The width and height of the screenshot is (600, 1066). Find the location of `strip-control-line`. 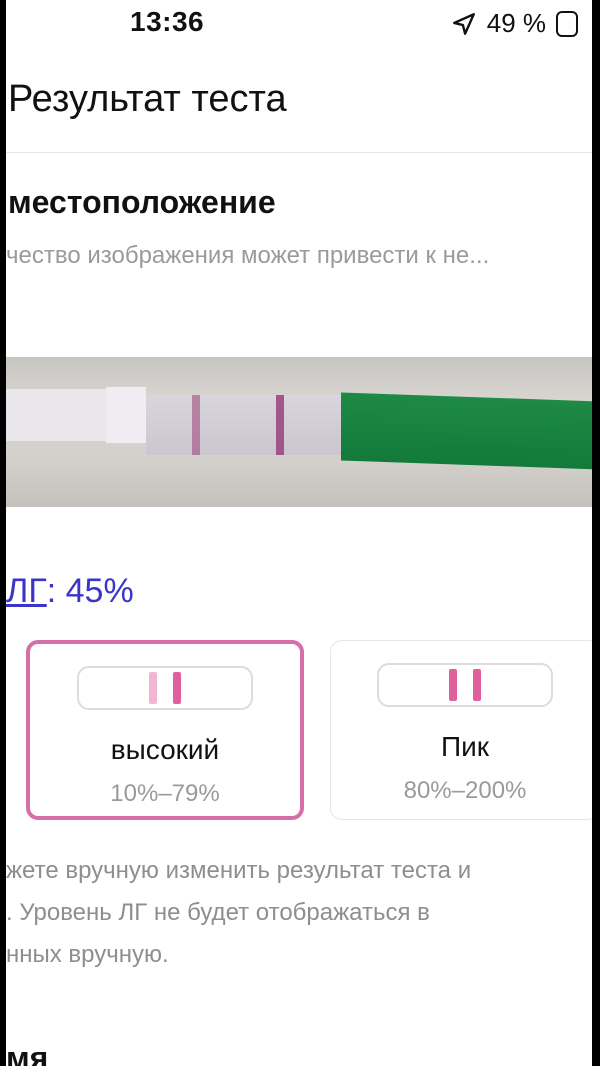

strip-control-line is located at coordinates (196, 425).